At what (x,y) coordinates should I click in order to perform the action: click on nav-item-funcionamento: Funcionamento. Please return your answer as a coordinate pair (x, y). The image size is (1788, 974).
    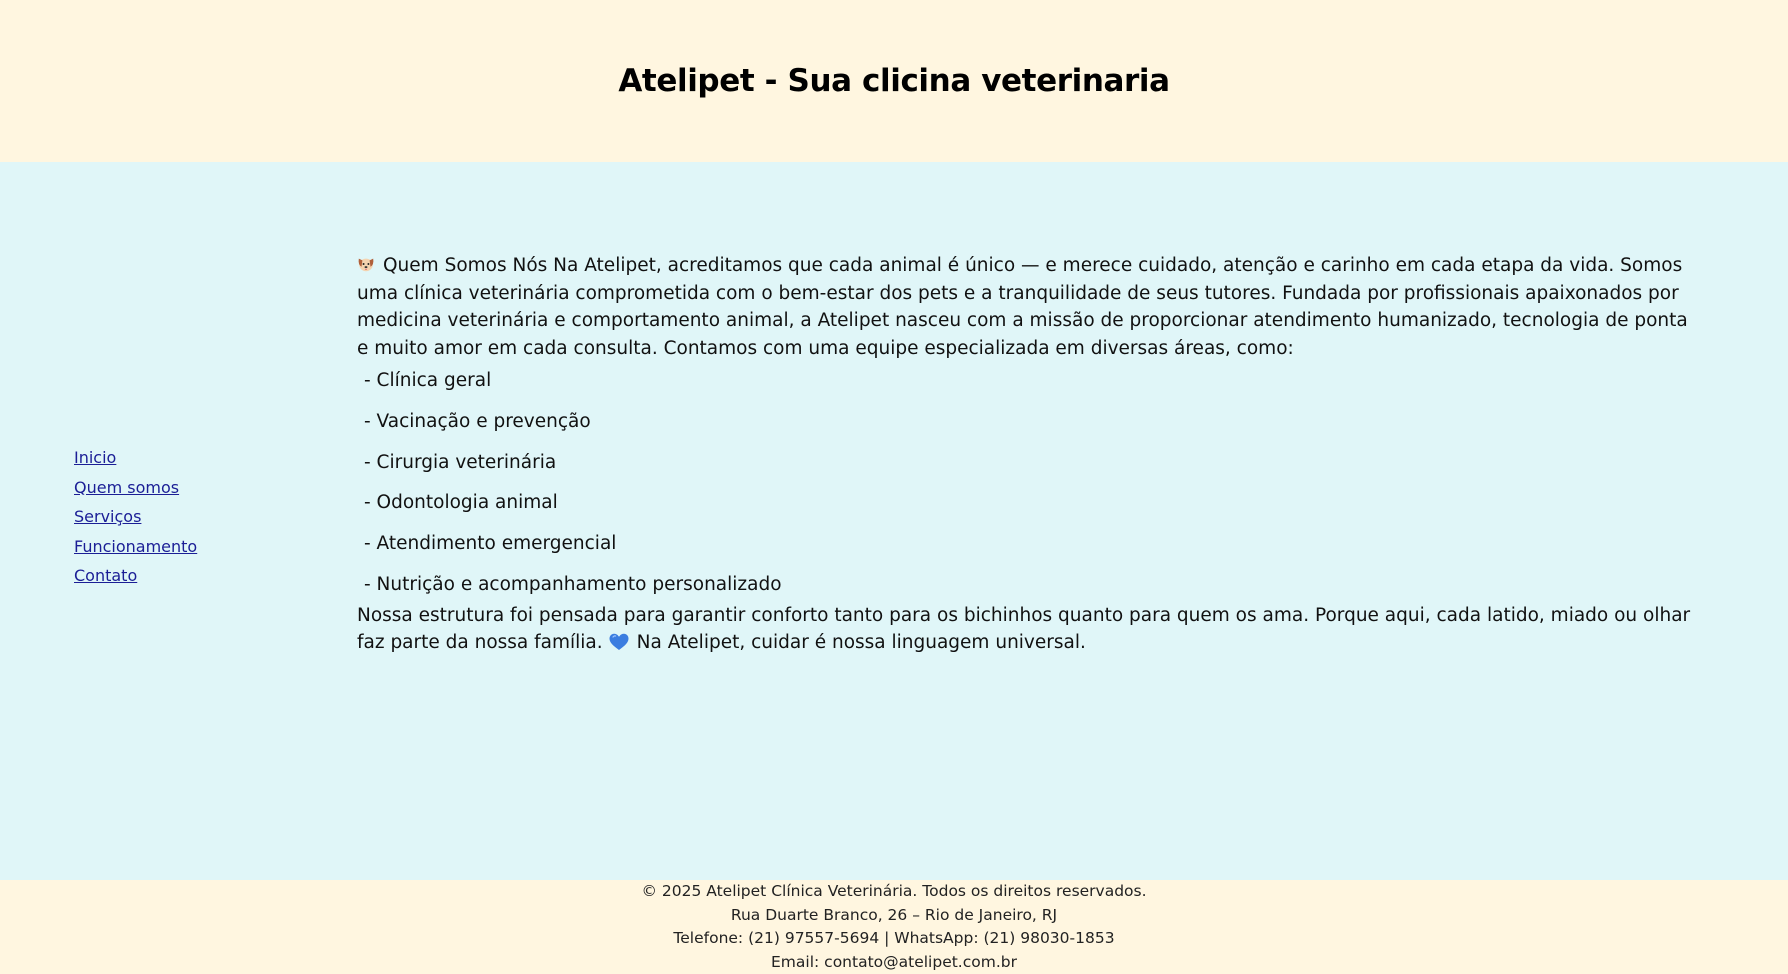
    Looking at the image, I should click on (135, 552).